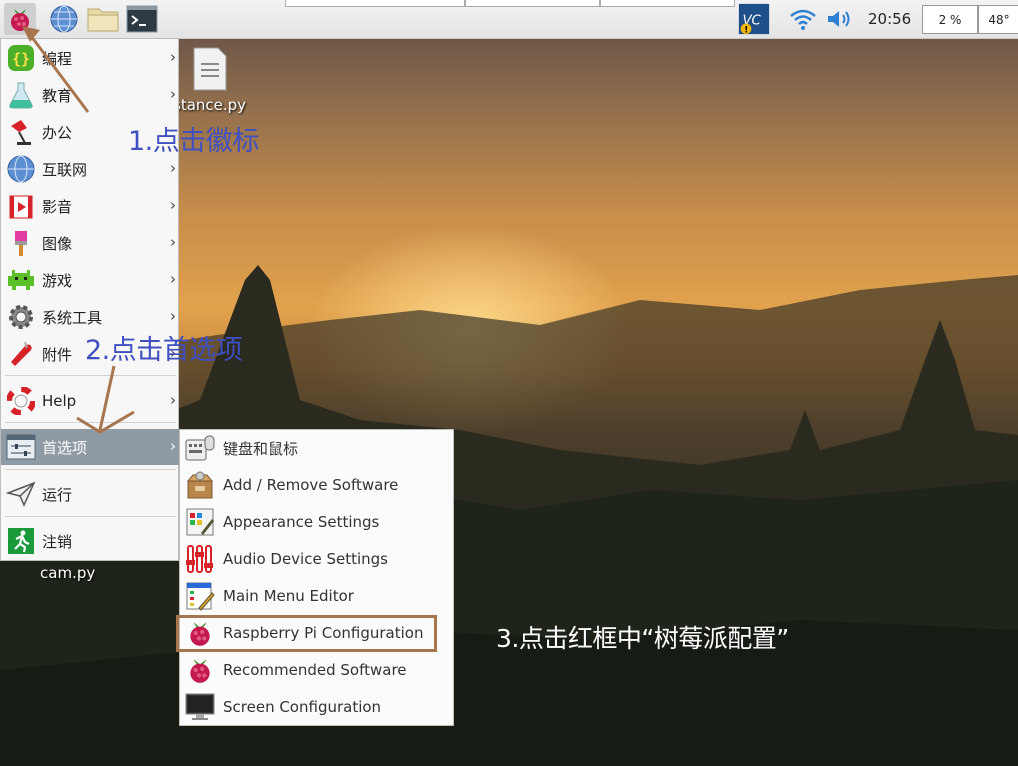 The height and width of the screenshot is (766, 1018). I want to click on arrow-to-logo, so click(58, 72).